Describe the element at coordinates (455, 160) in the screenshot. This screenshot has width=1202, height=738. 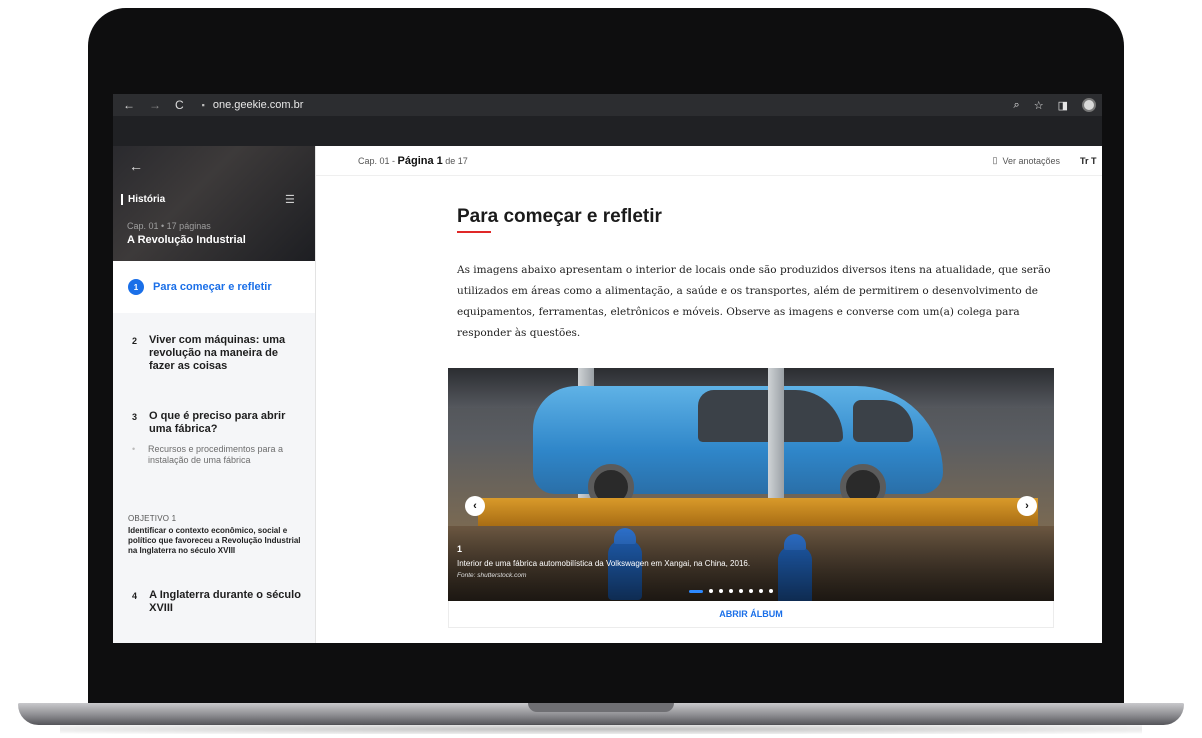
I see `page-total: de 17` at that location.